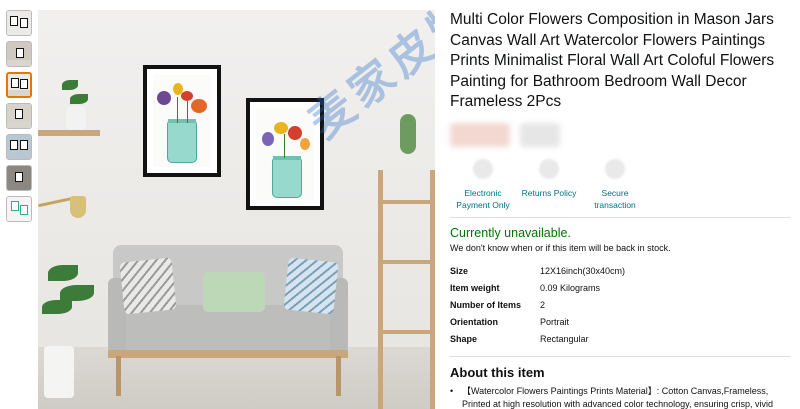 This screenshot has height=409, width=800. I want to click on framed-print-left, so click(182, 121).